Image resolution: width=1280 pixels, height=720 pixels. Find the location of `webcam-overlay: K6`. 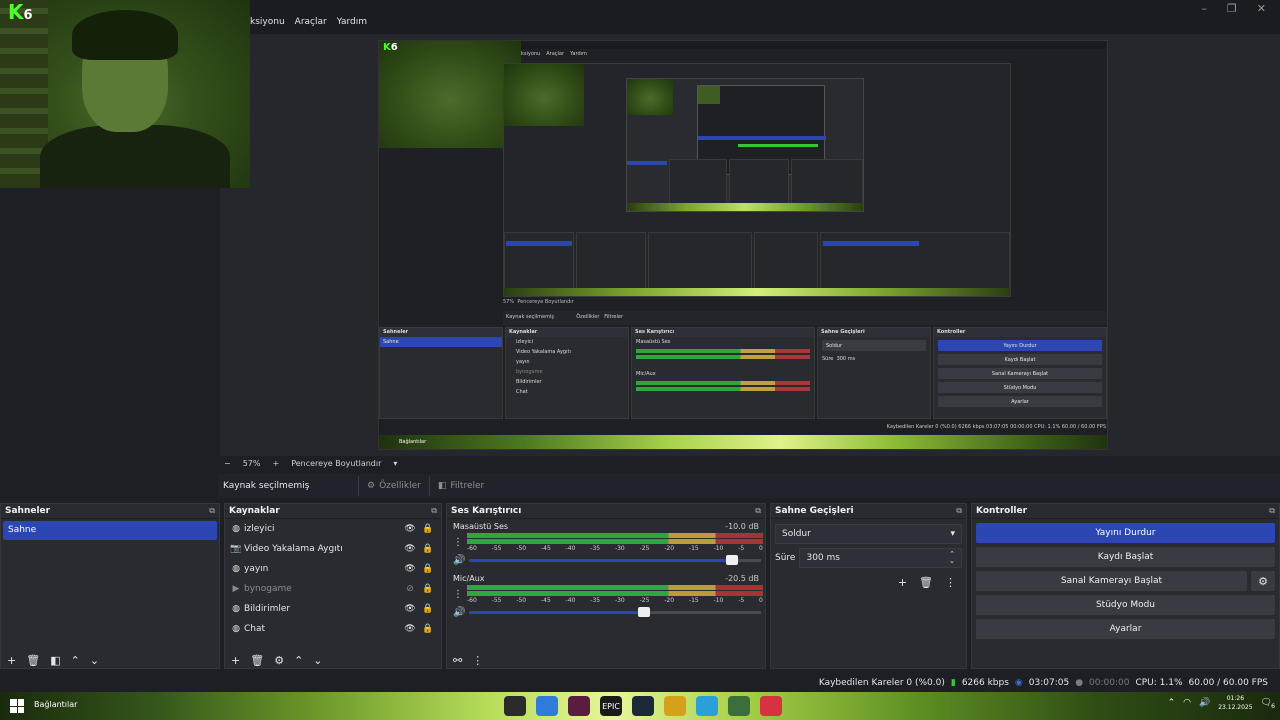

webcam-overlay: K6 is located at coordinates (125, 94).